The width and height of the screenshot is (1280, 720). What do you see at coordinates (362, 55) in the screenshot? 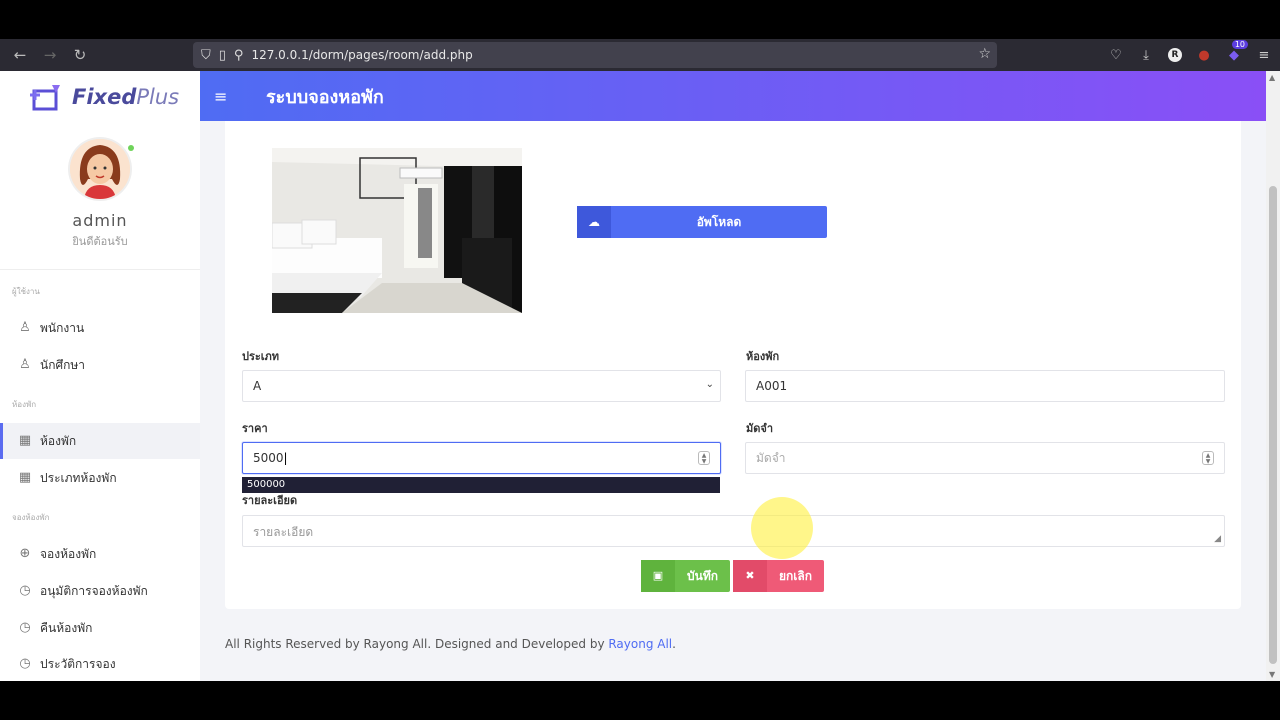
I see `url-text: 127.0.0.1/dorm/pages/room/add.php` at bounding box center [362, 55].